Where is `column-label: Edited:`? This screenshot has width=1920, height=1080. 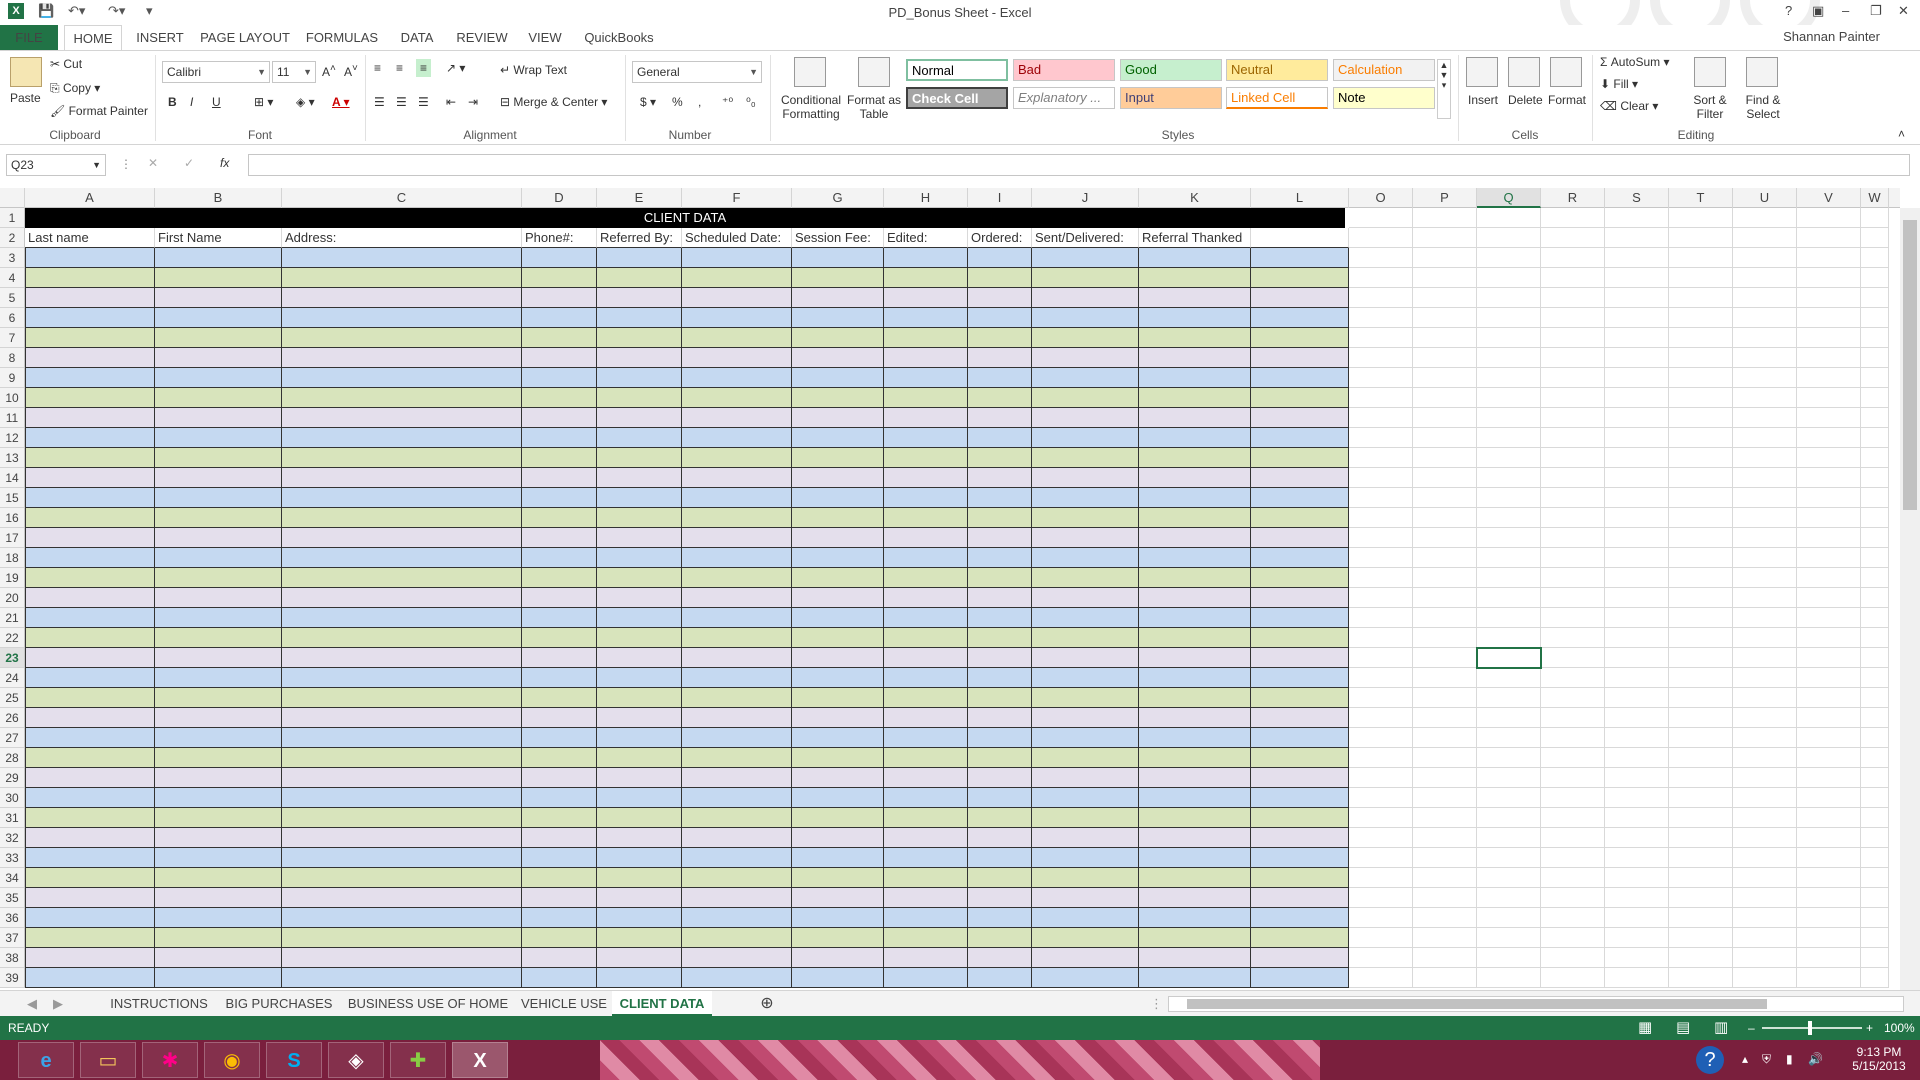 column-label: Edited: is located at coordinates (926, 238).